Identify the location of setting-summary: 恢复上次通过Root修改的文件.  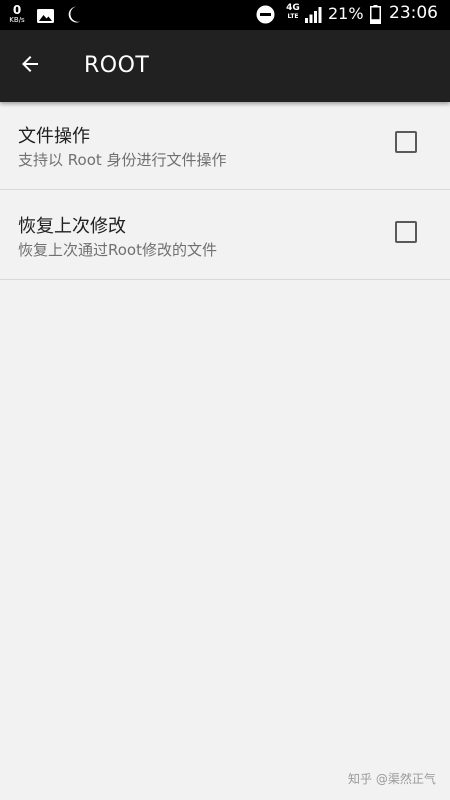
(117, 250).